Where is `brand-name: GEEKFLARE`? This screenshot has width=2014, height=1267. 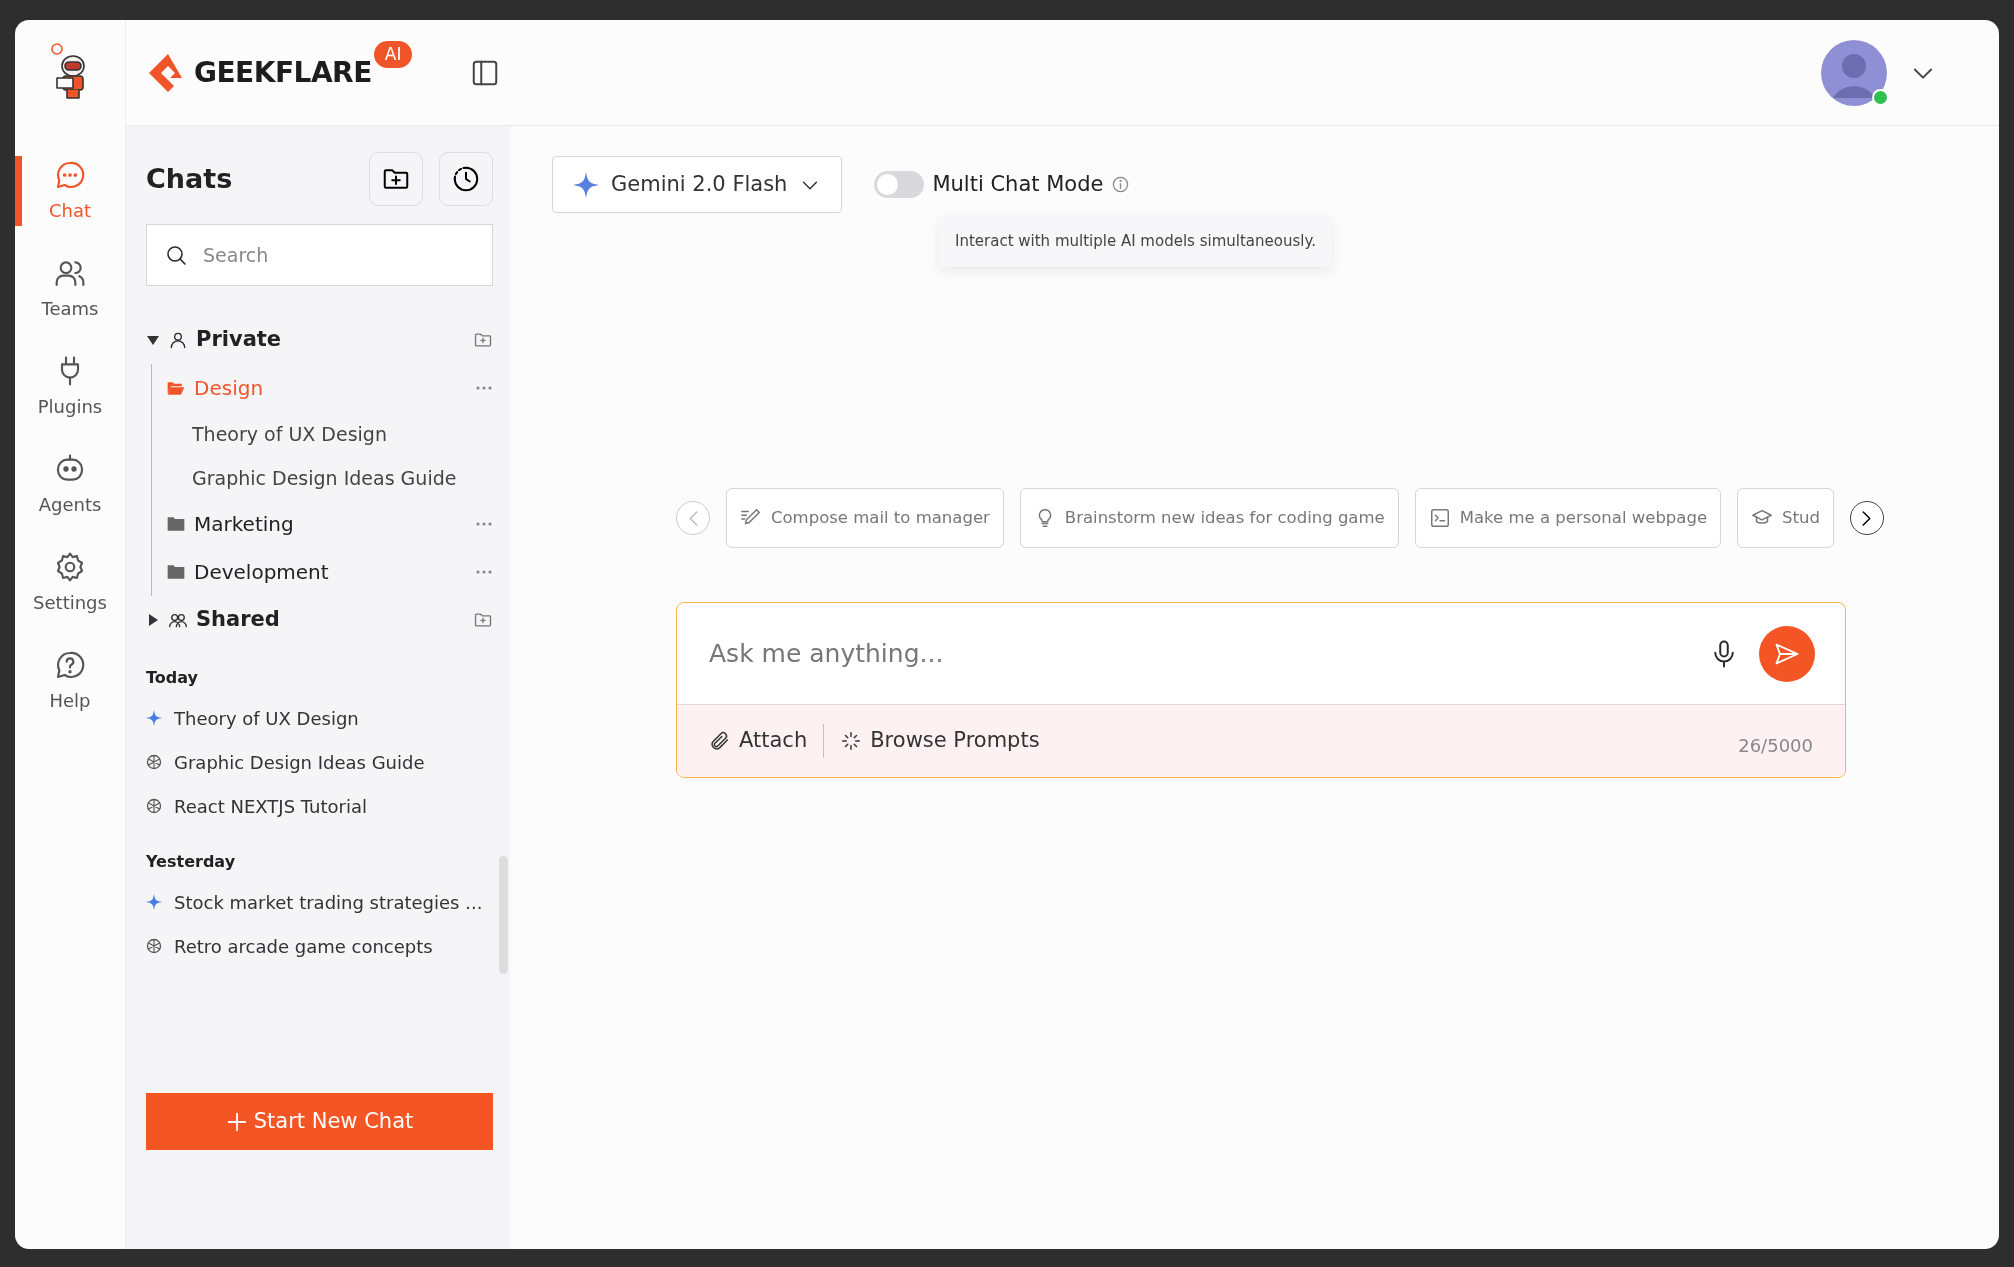 brand-name: GEEKFLARE is located at coordinates (283, 72).